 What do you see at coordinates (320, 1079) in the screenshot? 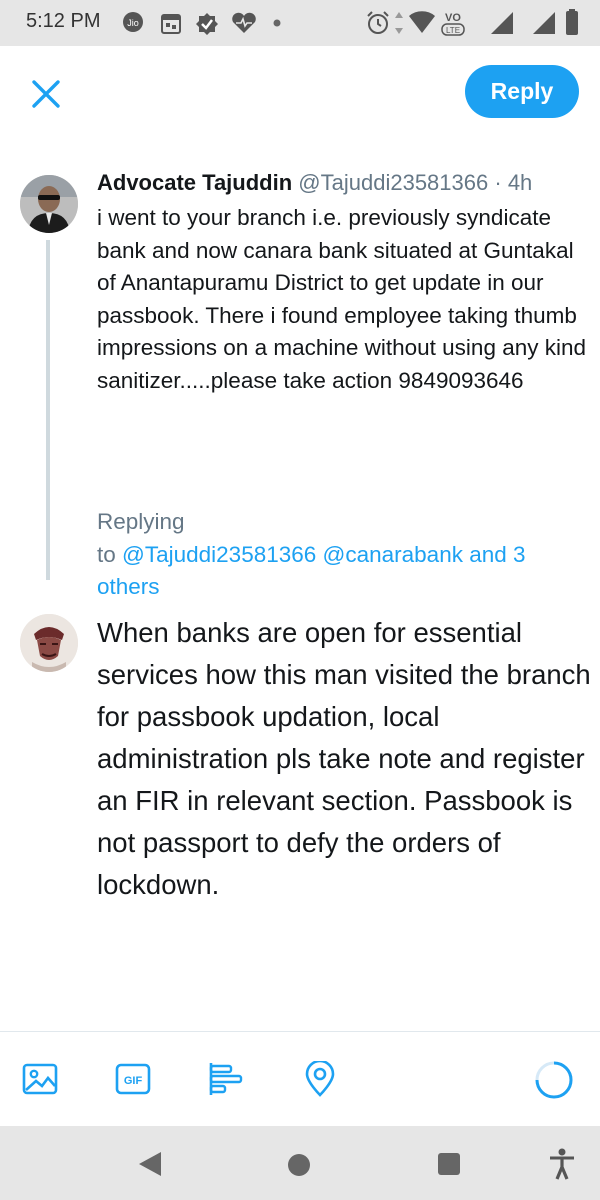
I see `location-icon` at bounding box center [320, 1079].